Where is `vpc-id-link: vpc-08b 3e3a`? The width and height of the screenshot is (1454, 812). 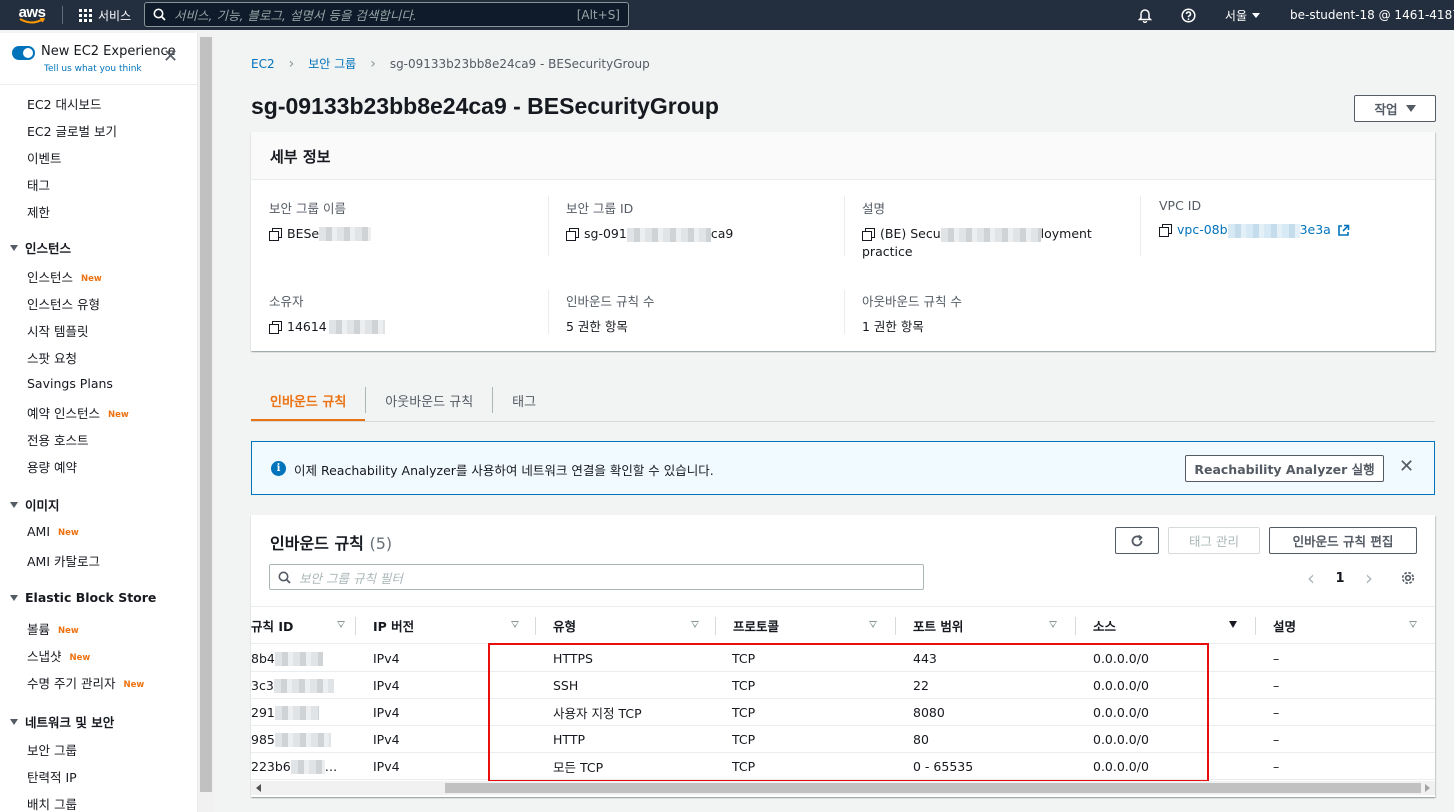 vpc-id-link: vpc-08b 3e3a is located at coordinates (1254, 230).